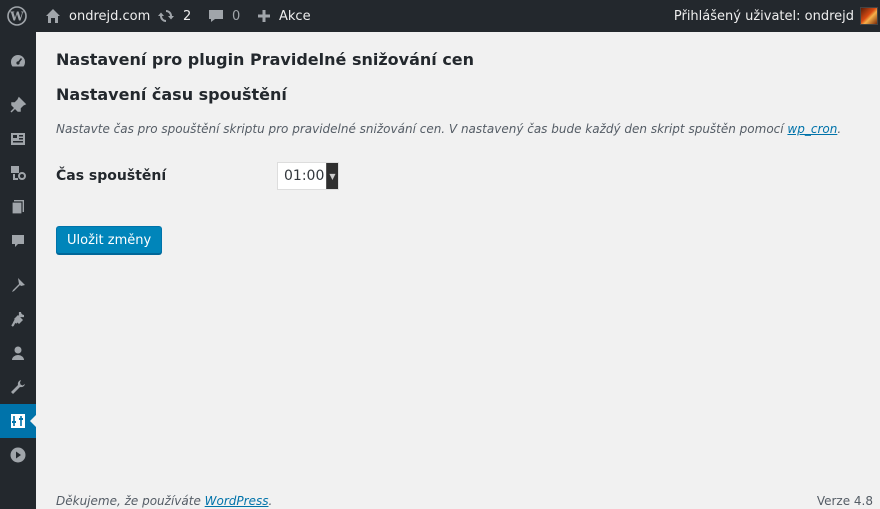 The height and width of the screenshot is (509, 880). I want to click on updates-count: 2, so click(187, 16).